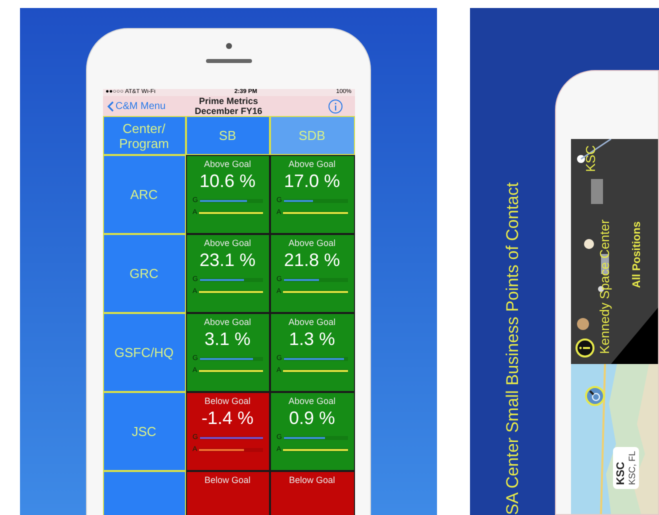 This screenshot has height=515, width=659. What do you see at coordinates (621, 472) in the screenshot?
I see `callout-title: KSC` at bounding box center [621, 472].